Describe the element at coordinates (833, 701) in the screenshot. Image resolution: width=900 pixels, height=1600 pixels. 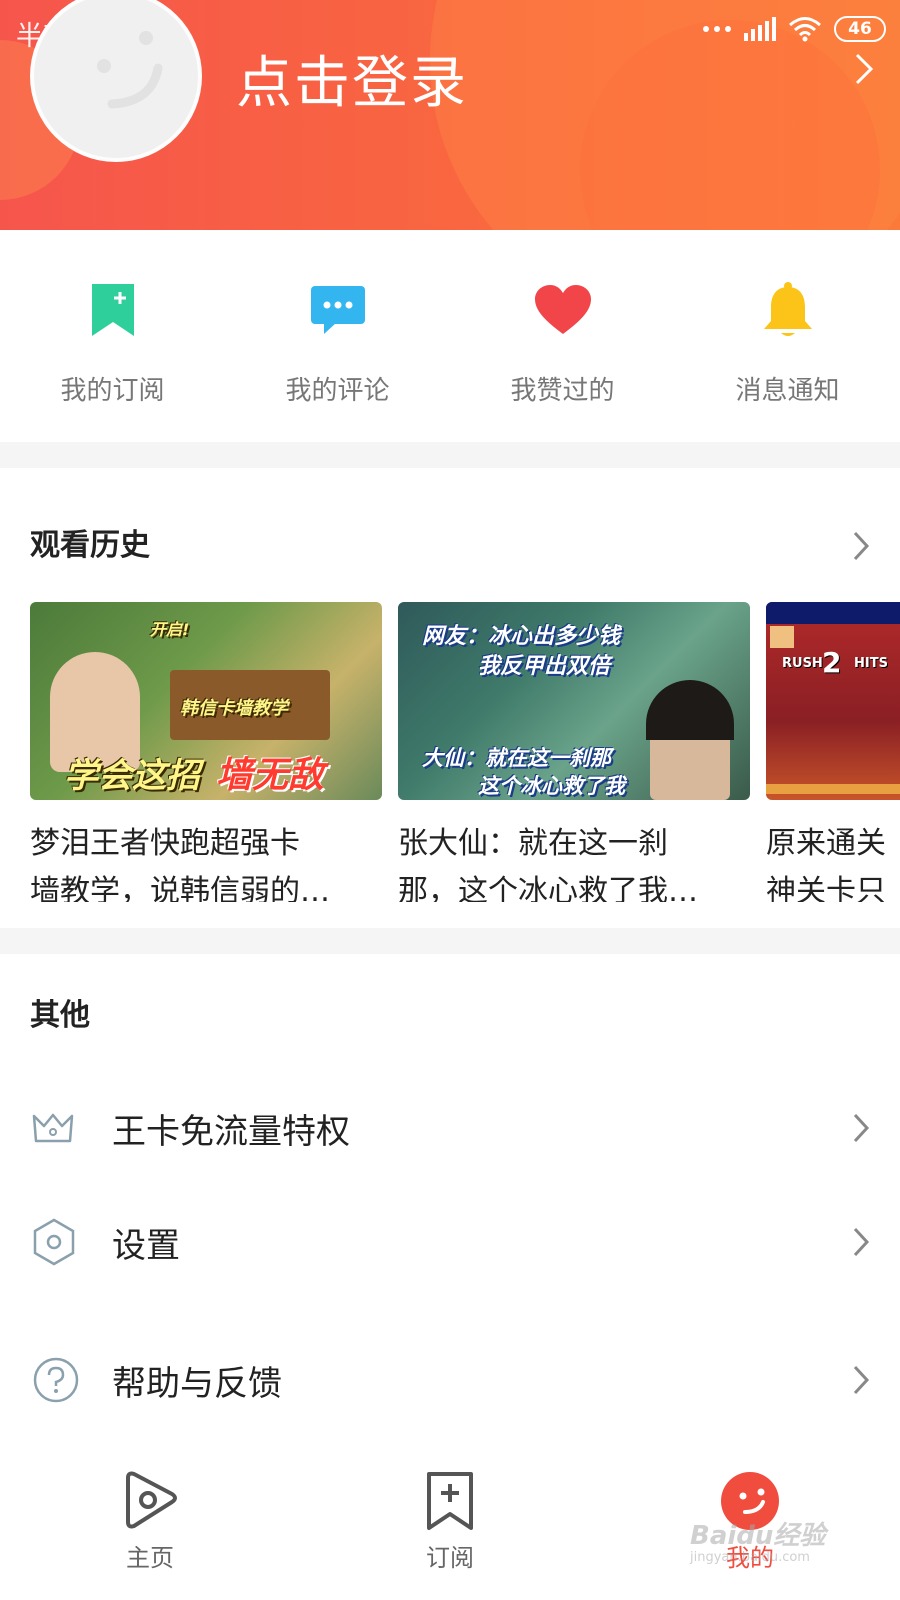
I see `video-thumbnail: RUSH 2 HITS` at that location.